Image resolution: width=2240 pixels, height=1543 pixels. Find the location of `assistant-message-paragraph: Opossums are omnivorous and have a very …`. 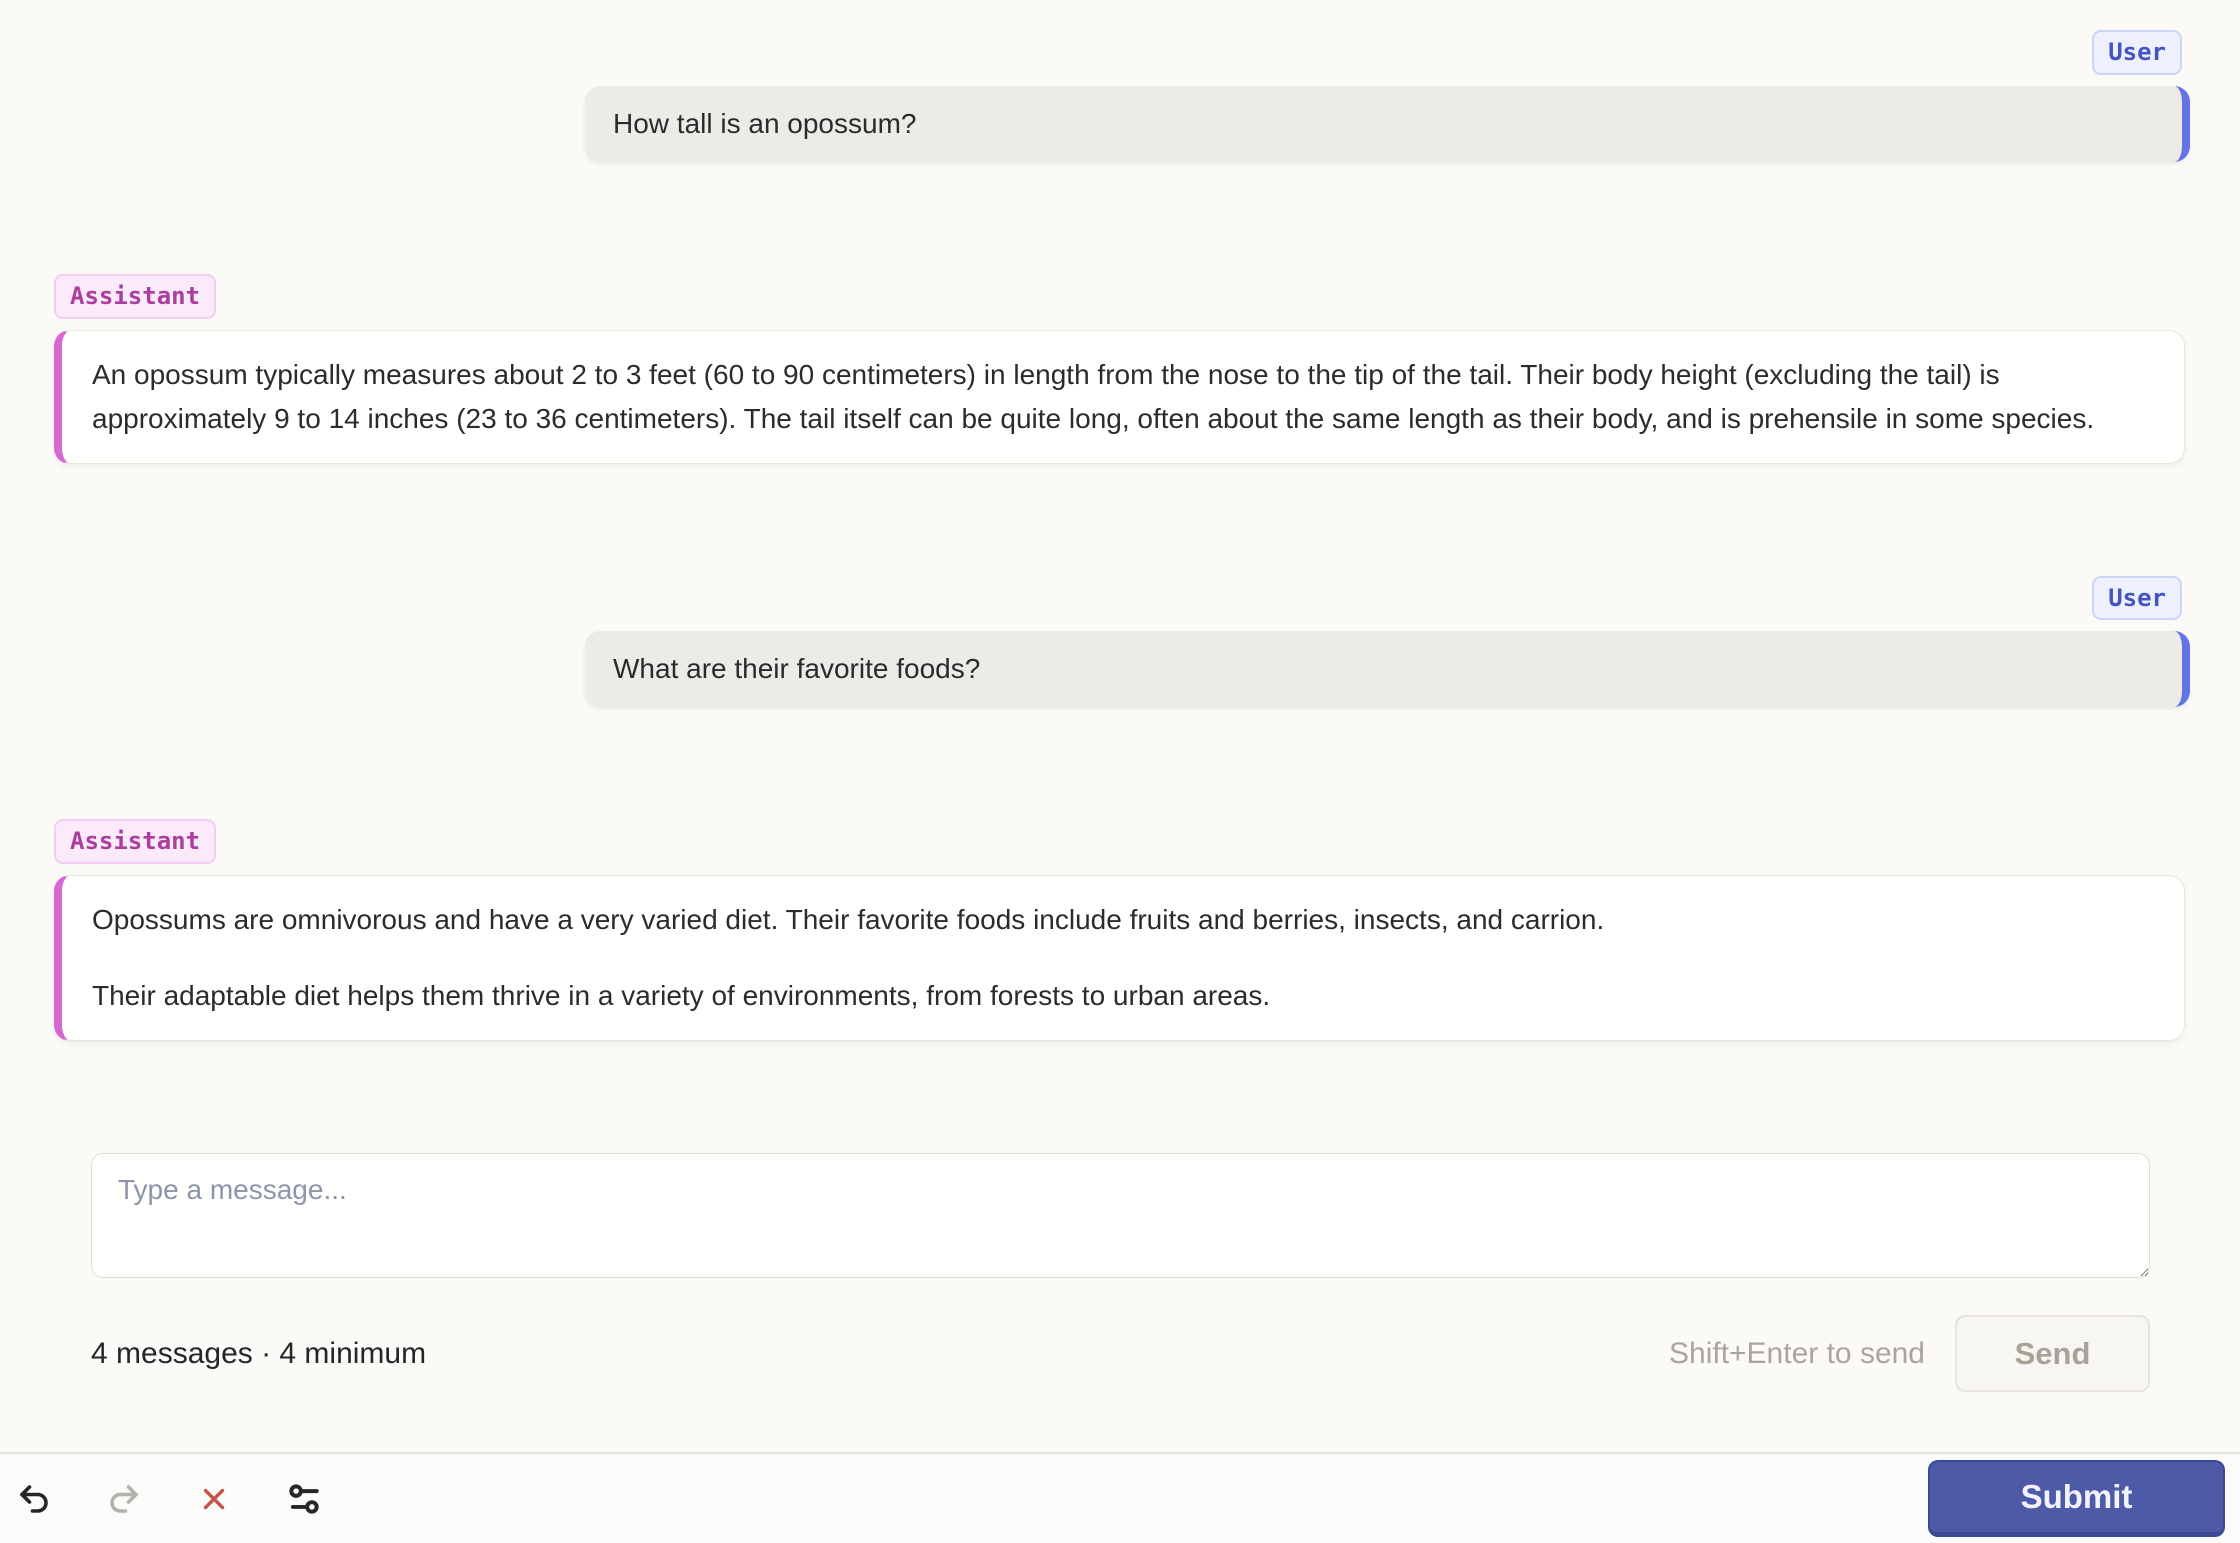

assistant-message-paragraph: Opossums are omnivorous and have a very … is located at coordinates (848, 920).